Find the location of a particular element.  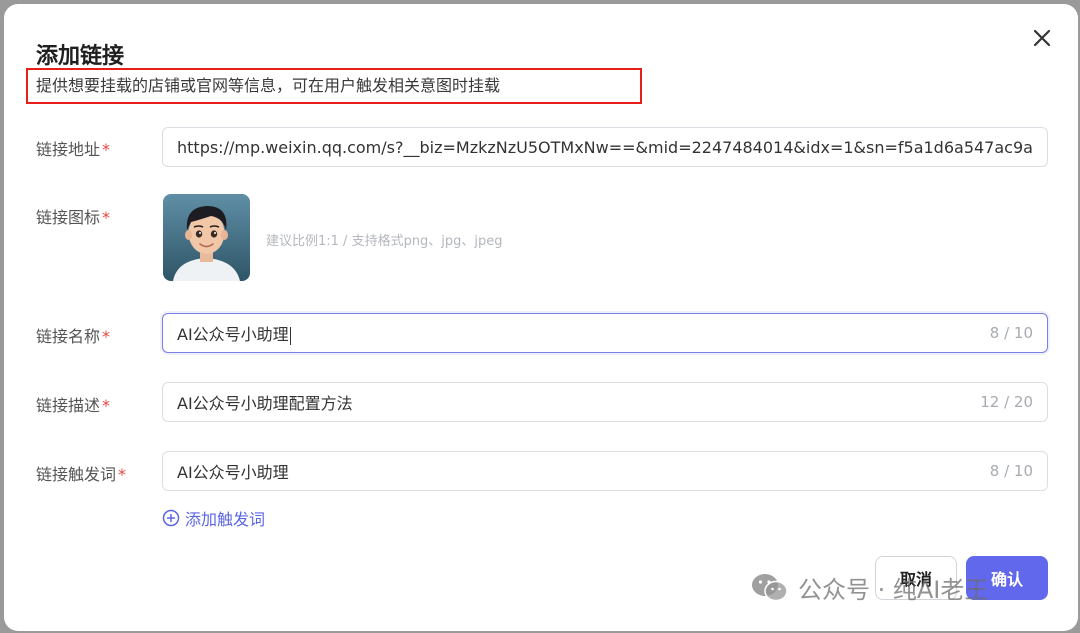

text-caret is located at coordinates (290, 335).